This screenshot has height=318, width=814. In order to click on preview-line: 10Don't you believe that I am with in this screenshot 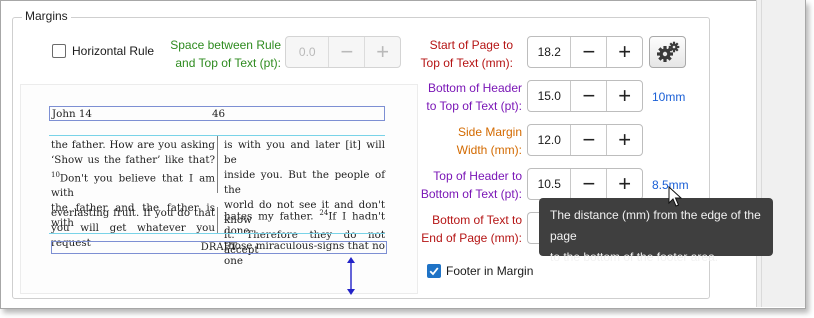, I will do `click(133, 184)`.